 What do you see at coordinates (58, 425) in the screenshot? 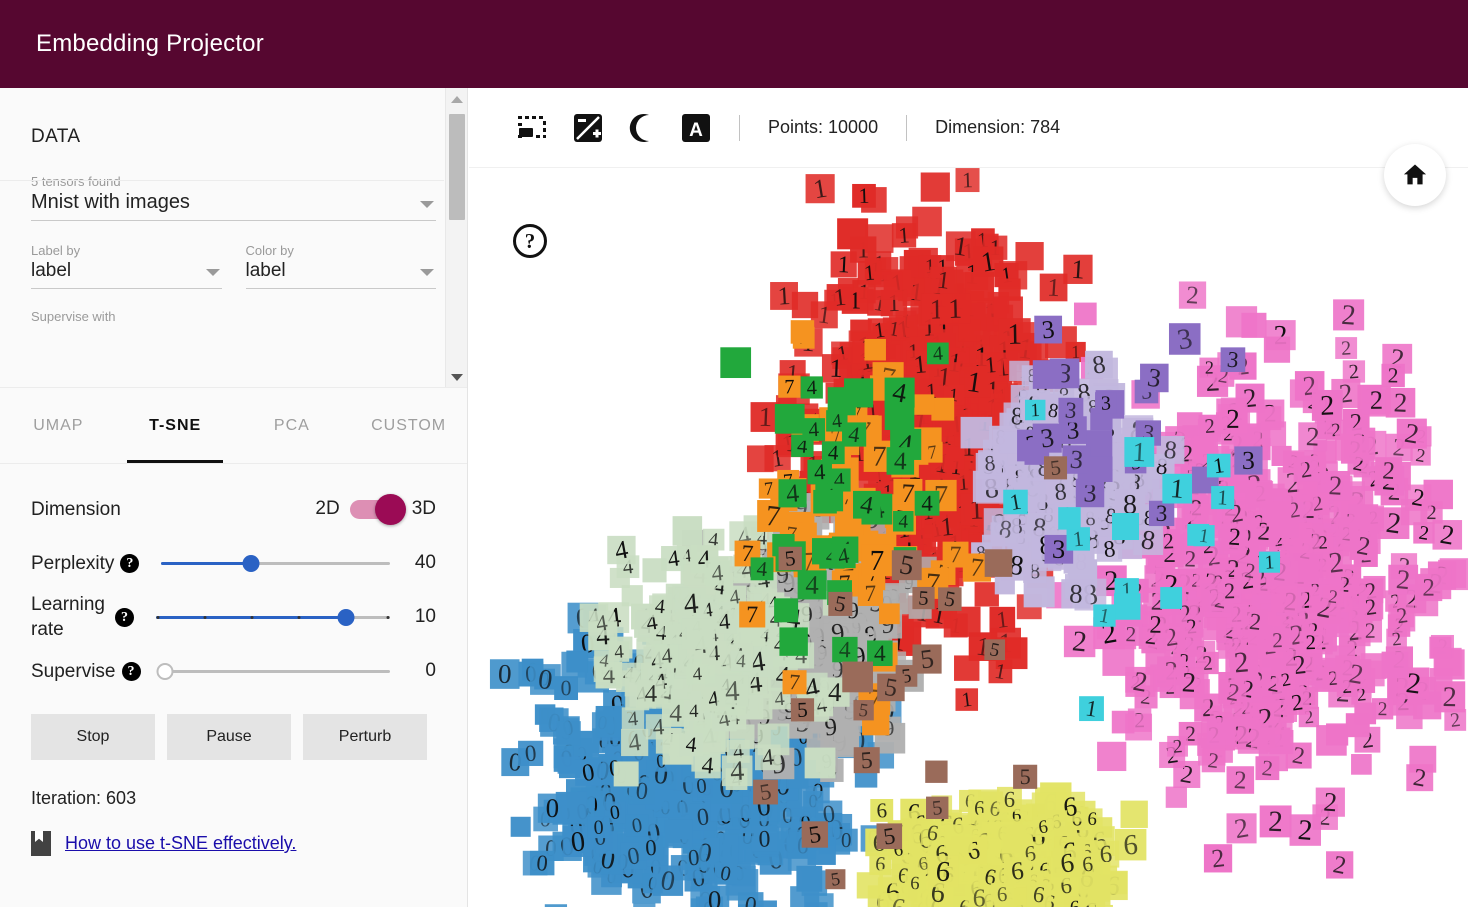
I see `tab-umap: UMAP` at bounding box center [58, 425].